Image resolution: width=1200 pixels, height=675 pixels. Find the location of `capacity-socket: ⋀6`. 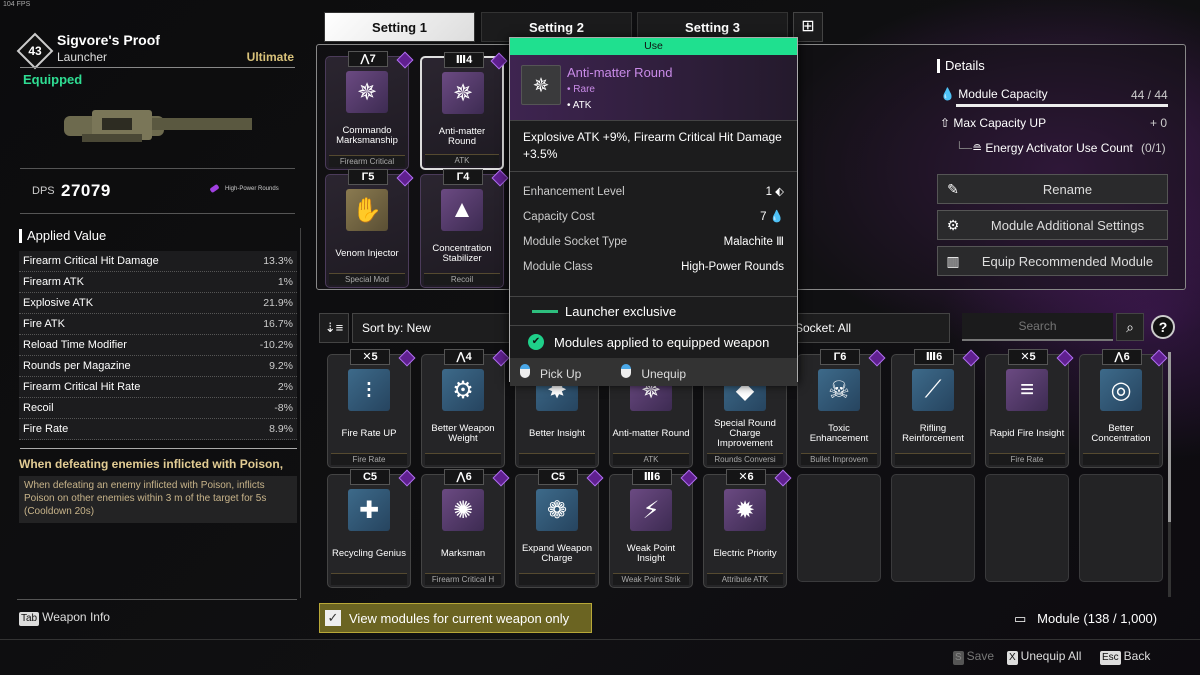

capacity-socket: ⋀6 is located at coordinates (464, 477).